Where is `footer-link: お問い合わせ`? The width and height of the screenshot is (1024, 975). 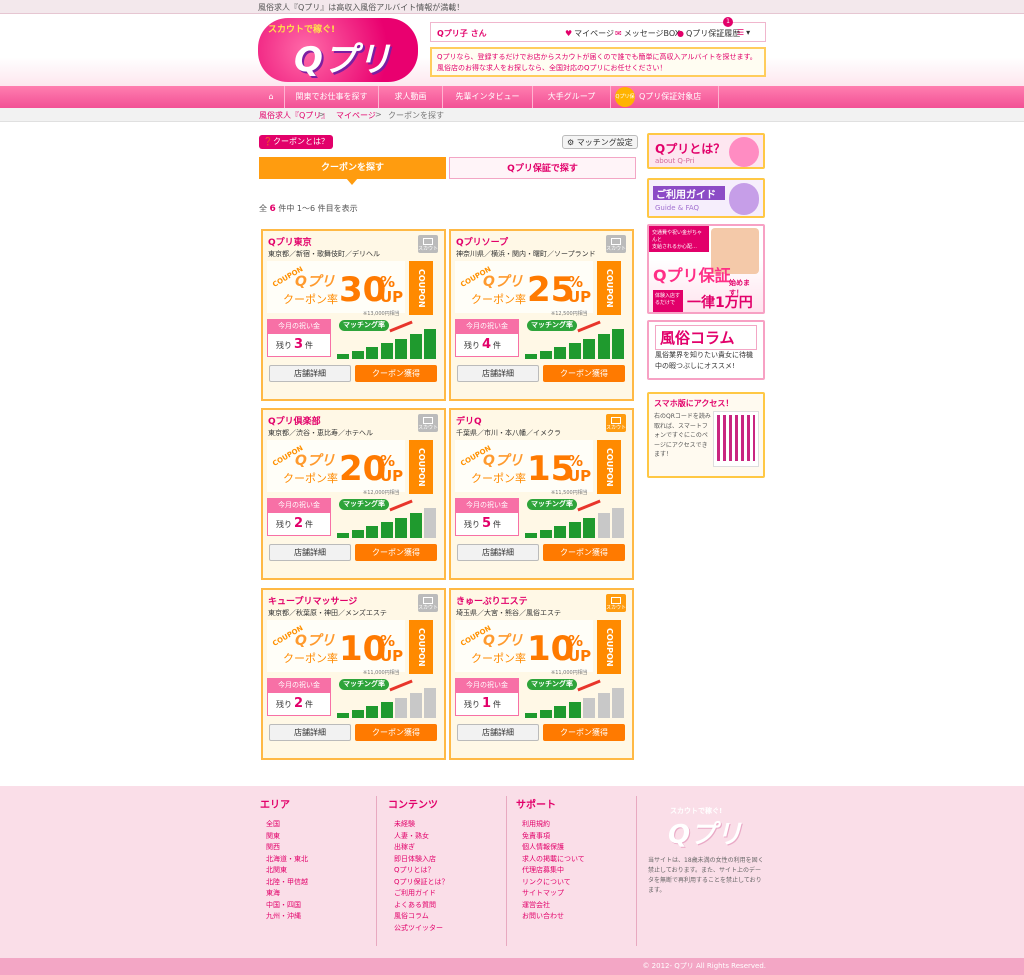
footer-link: お問い合わせ is located at coordinates (553, 917).